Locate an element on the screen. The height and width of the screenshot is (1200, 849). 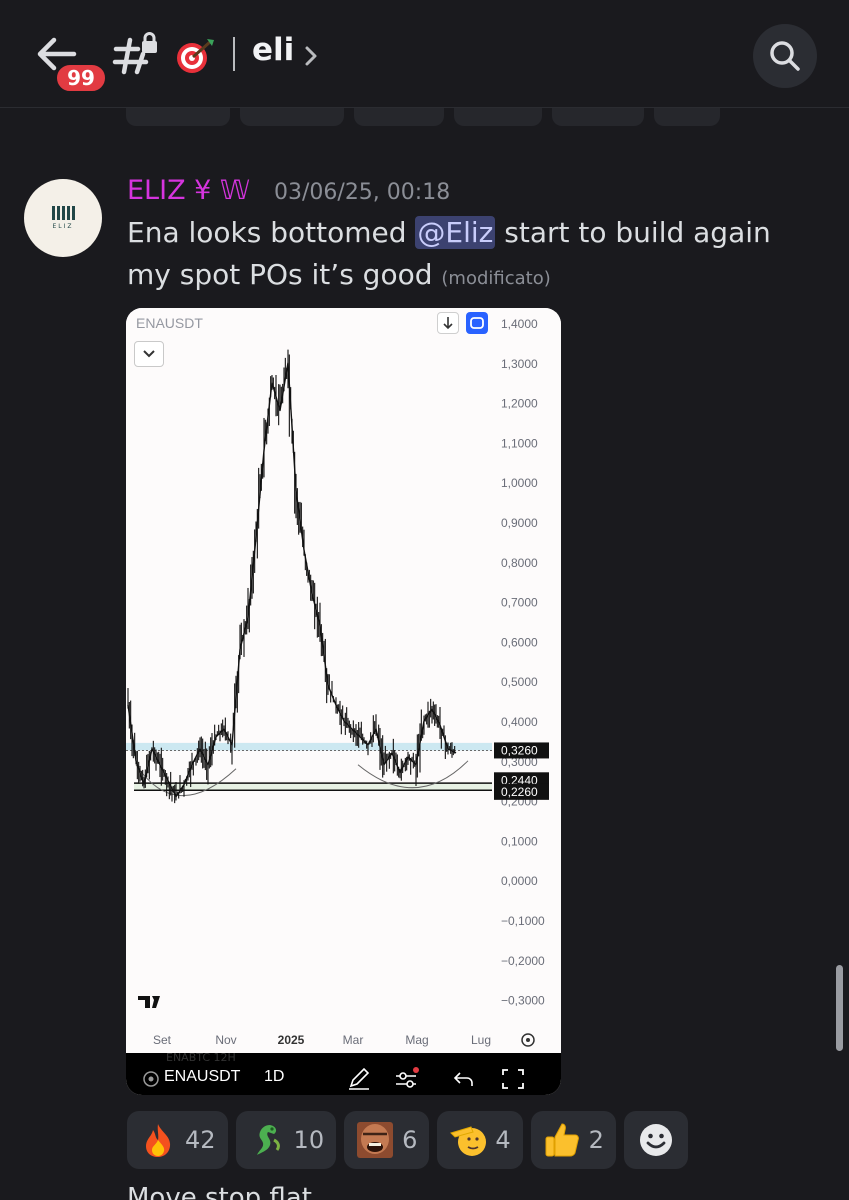
y-tick-label: −0,2000 is located at coordinates (523, 961).